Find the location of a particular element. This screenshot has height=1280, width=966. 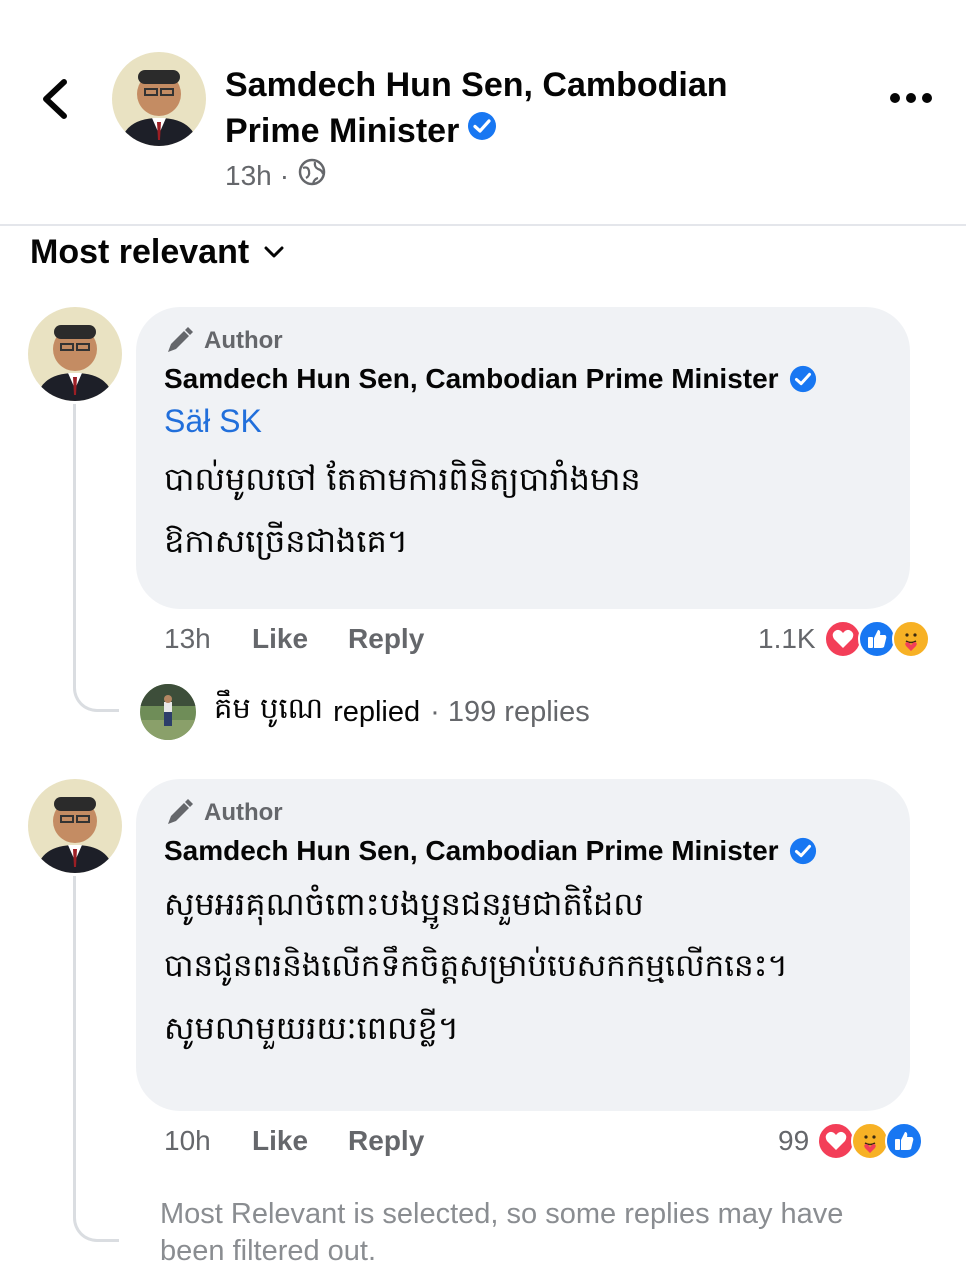

mention-link: Säł SK is located at coordinates (523, 421).